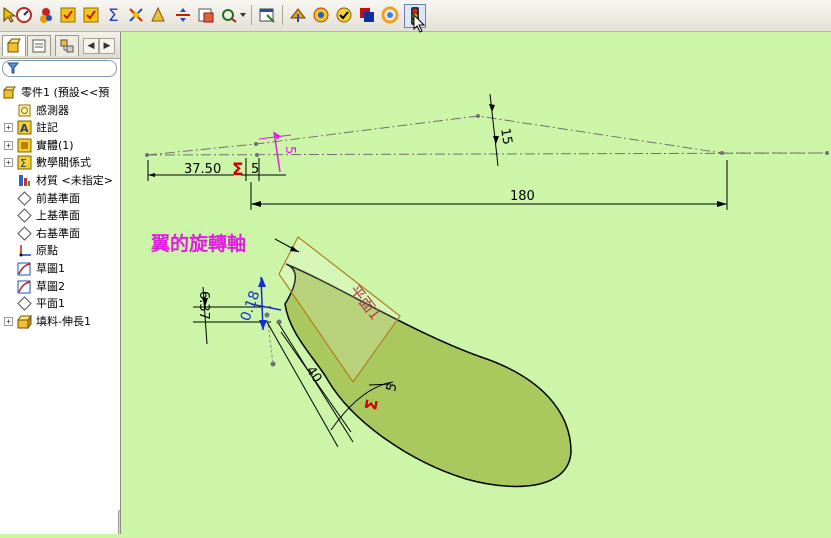 Image resolution: width=831 pixels, height=538 pixels. What do you see at coordinates (65, 92) in the screenshot?
I see `tree-item-label: 零件1 (預設<<預` at bounding box center [65, 92].